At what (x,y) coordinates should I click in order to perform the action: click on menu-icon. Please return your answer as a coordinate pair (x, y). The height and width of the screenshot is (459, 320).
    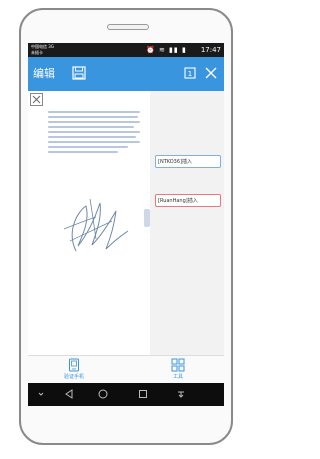
    Looking at the image, I should click on (181, 394).